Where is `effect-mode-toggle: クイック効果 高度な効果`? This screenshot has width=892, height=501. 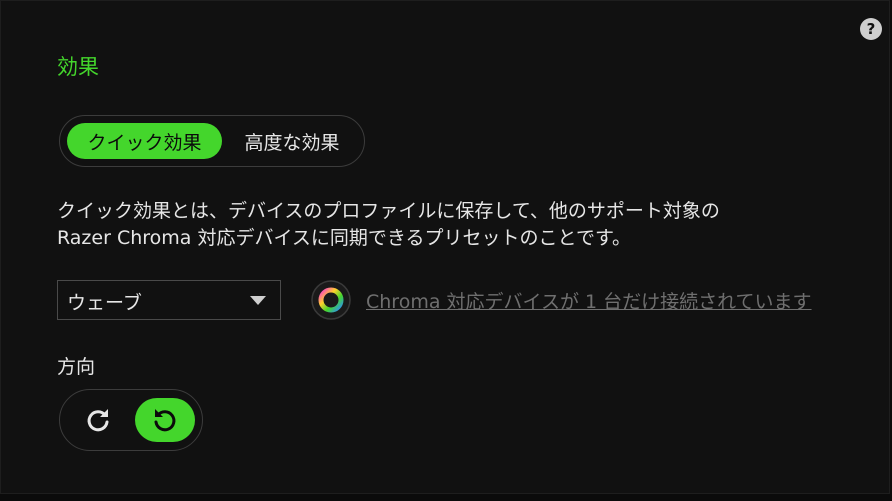
effect-mode-toggle: クイック効果 高度な効果 is located at coordinates (212, 141).